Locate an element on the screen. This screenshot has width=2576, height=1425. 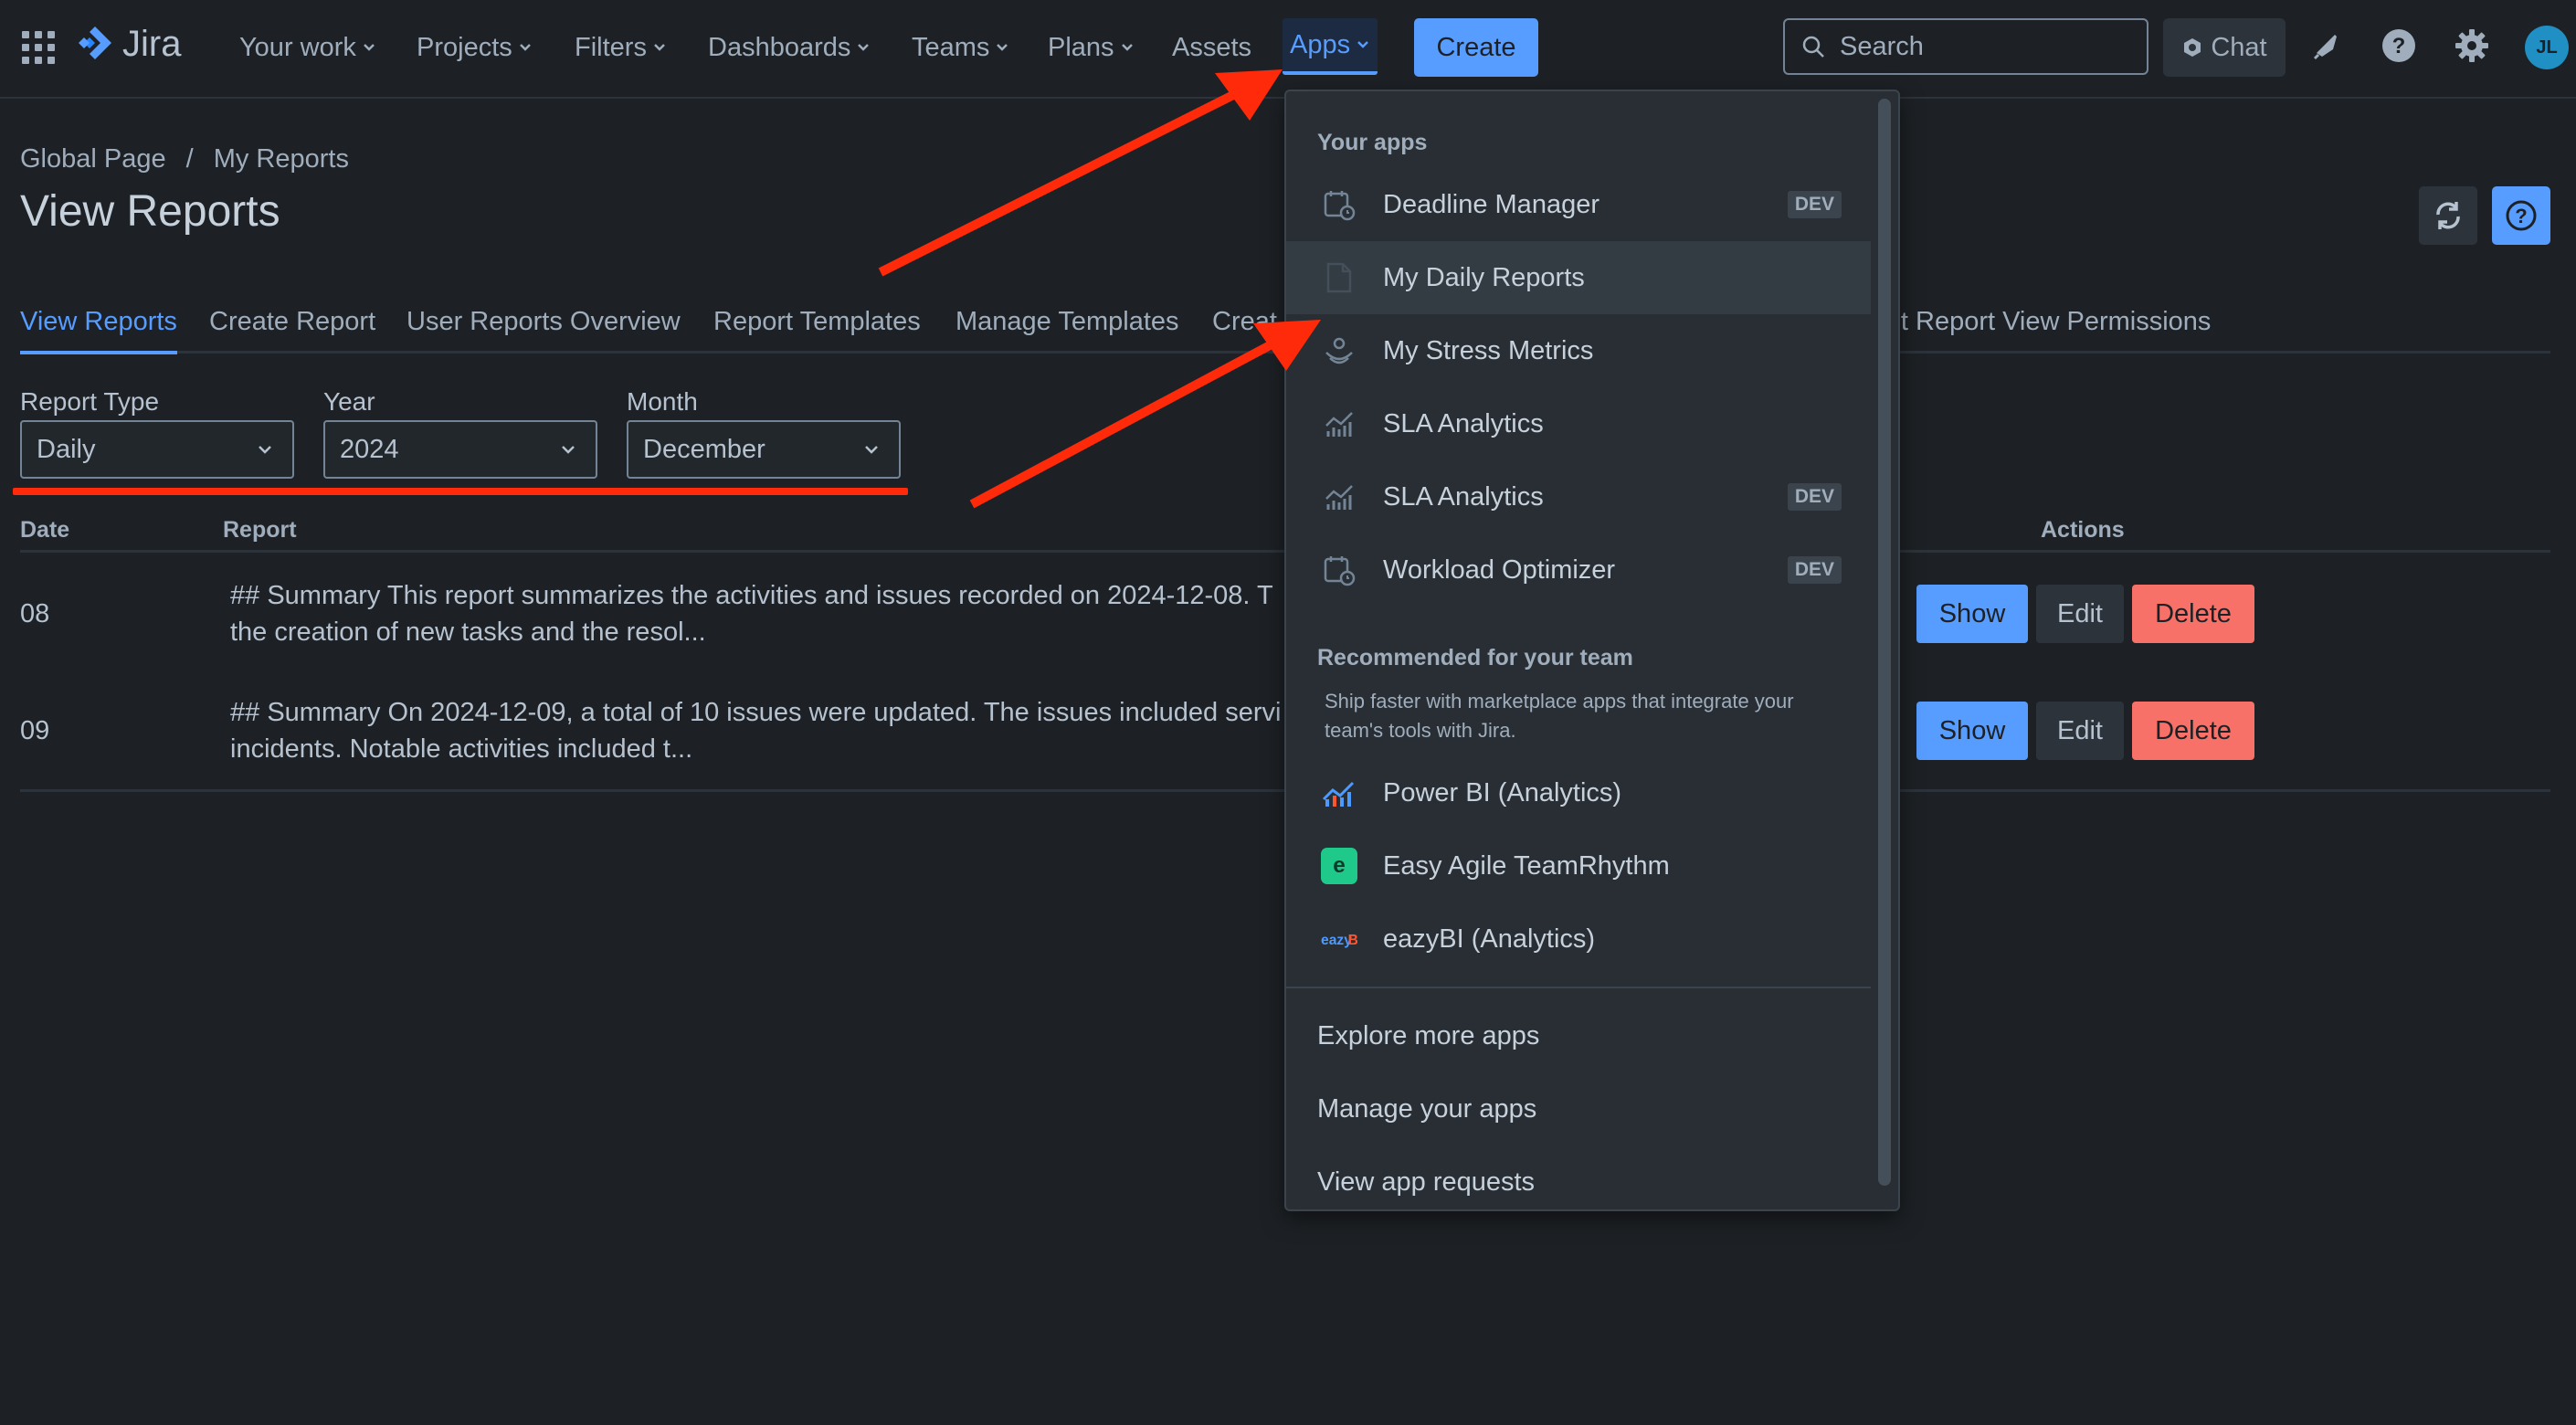
tab-create-report: Create Report is located at coordinates (292, 322).